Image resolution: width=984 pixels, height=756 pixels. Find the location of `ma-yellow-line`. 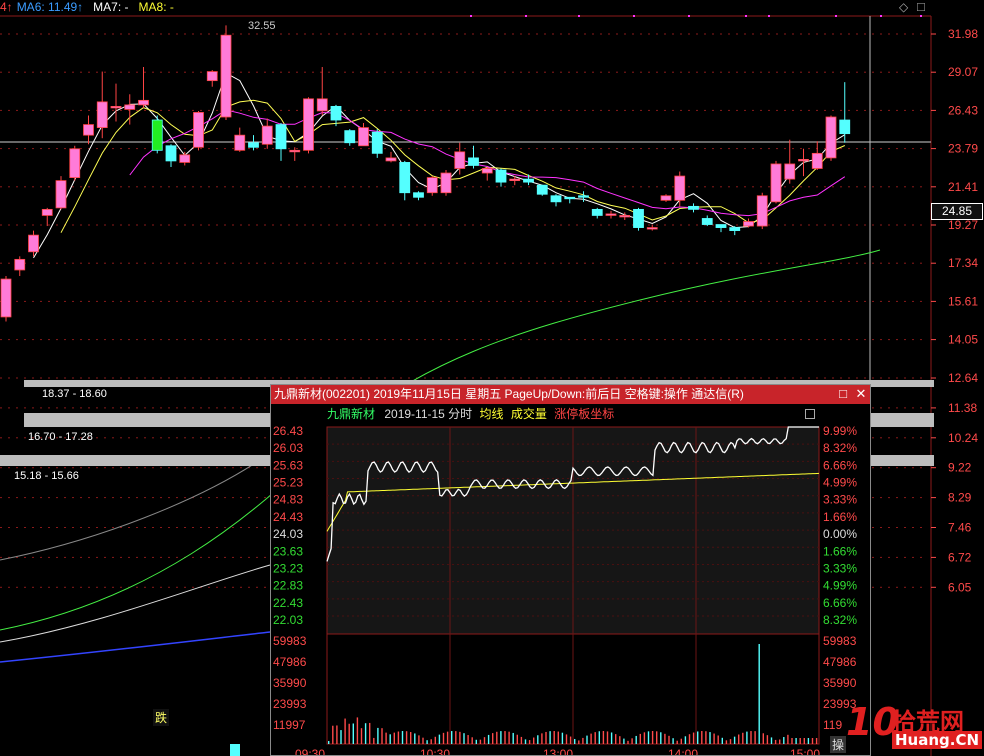

ma-yellow-line is located at coordinates (452, 166).